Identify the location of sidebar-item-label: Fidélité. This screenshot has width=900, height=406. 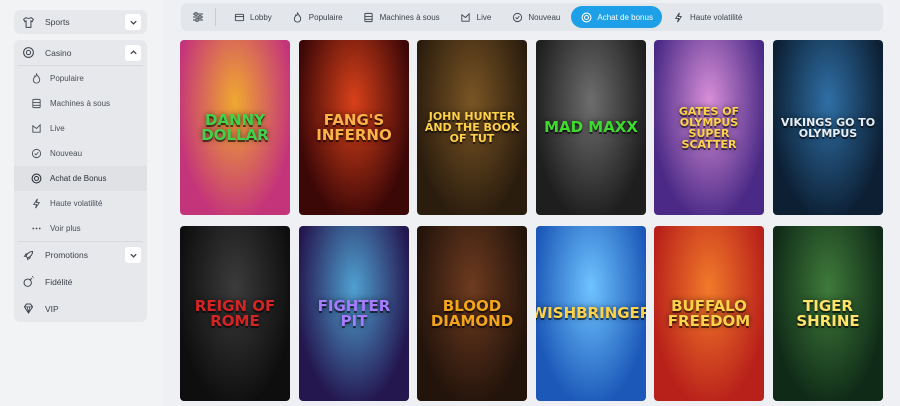
(59, 281).